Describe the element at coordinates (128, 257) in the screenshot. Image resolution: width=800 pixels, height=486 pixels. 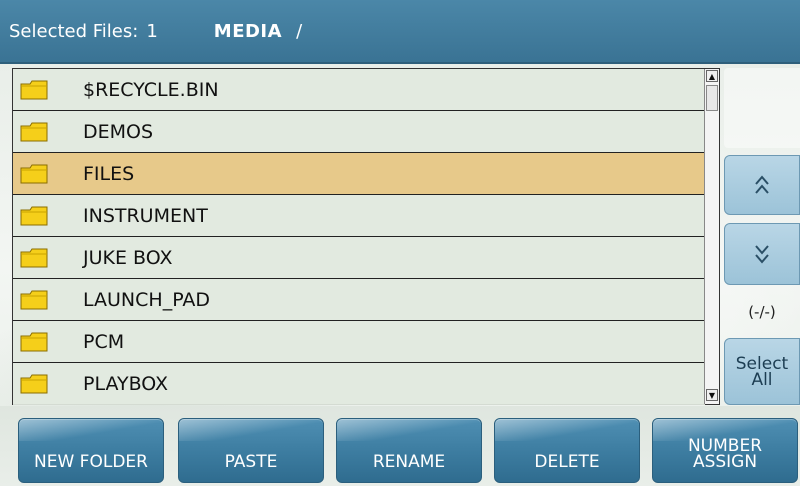
I see `file-name: JUKE BOX` at that location.